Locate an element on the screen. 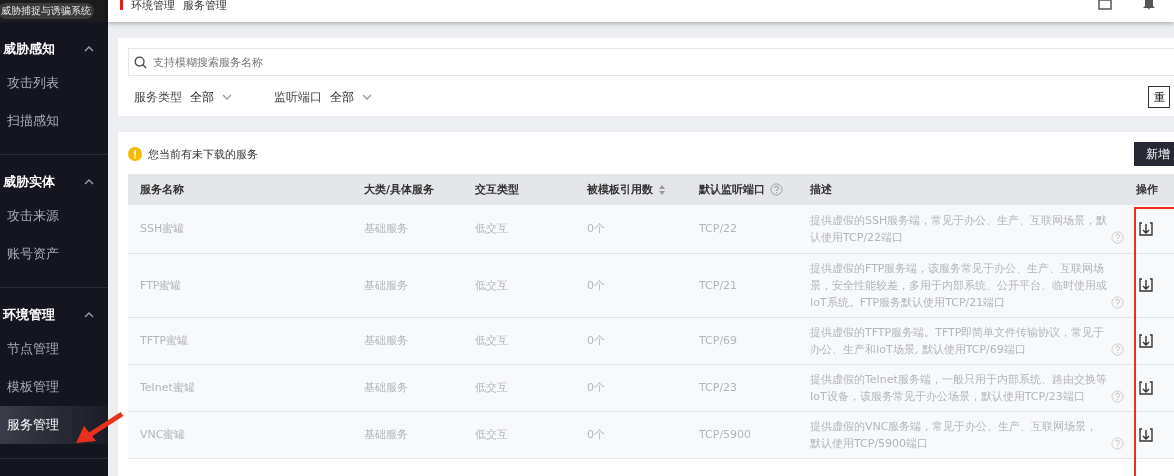  add-service-button: 新增 is located at coordinates (1154, 154).